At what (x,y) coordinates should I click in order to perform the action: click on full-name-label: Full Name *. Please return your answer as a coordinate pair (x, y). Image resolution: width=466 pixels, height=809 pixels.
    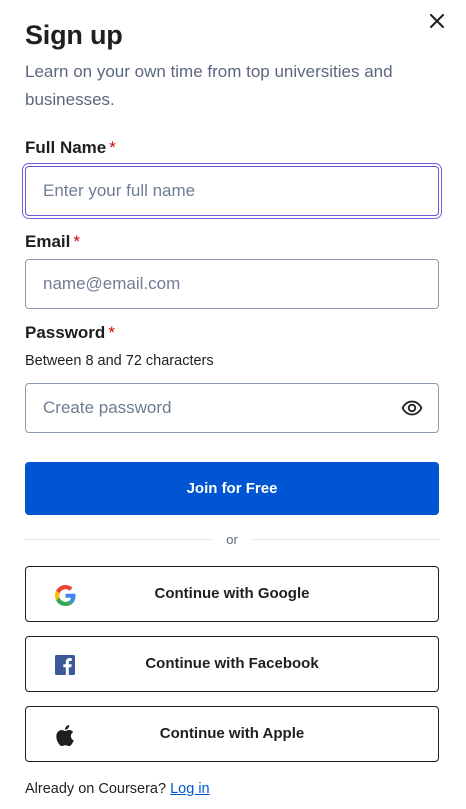
    Looking at the image, I should click on (70, 148).